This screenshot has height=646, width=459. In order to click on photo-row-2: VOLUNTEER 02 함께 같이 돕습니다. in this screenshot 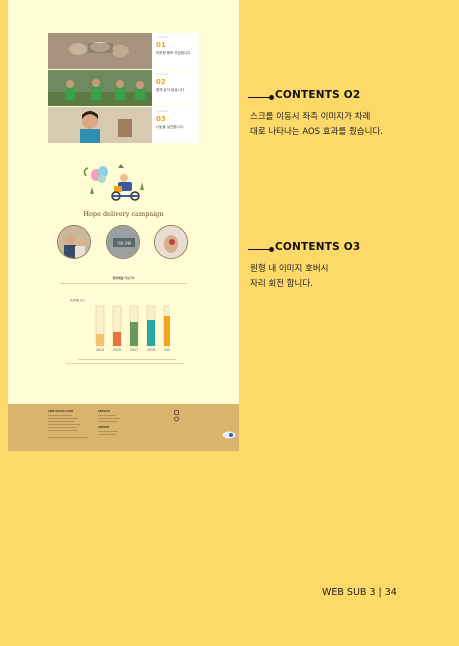, I will do `click(123, 88)`.